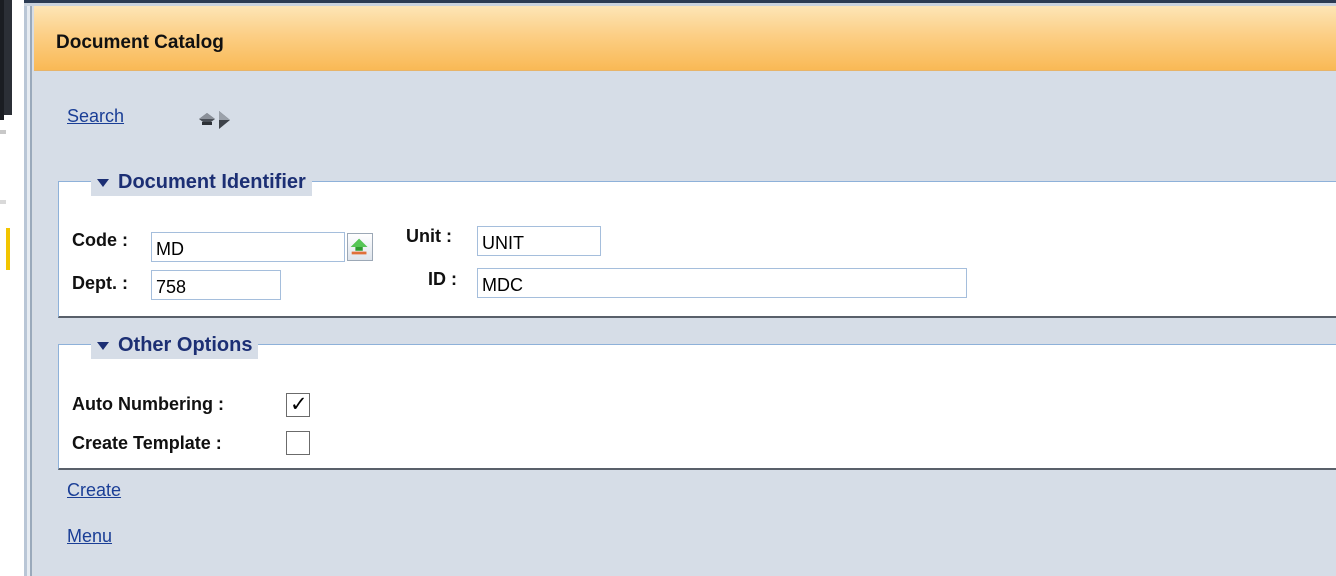  I want to click on create-template-checkbox, so click(298, 443).